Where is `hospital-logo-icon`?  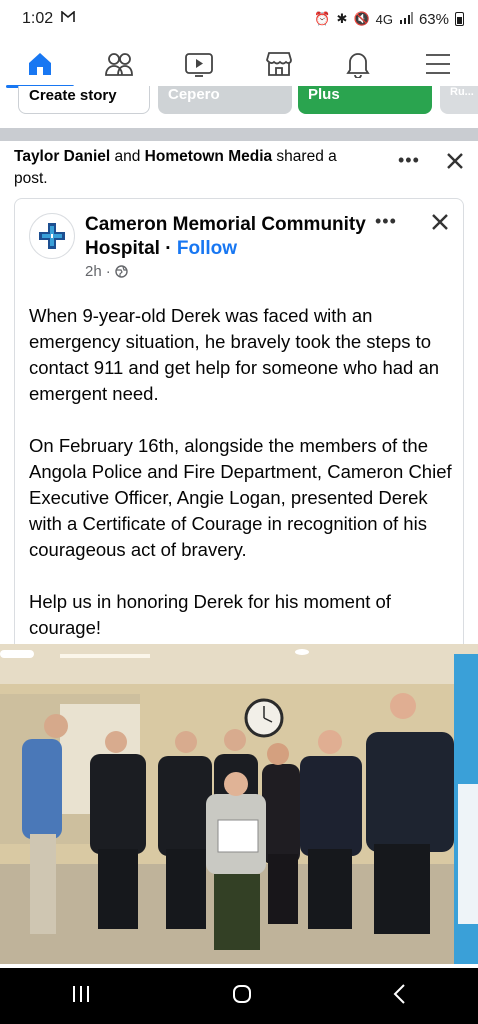
hospital-logo-icon is located at coordinates (52, 236).